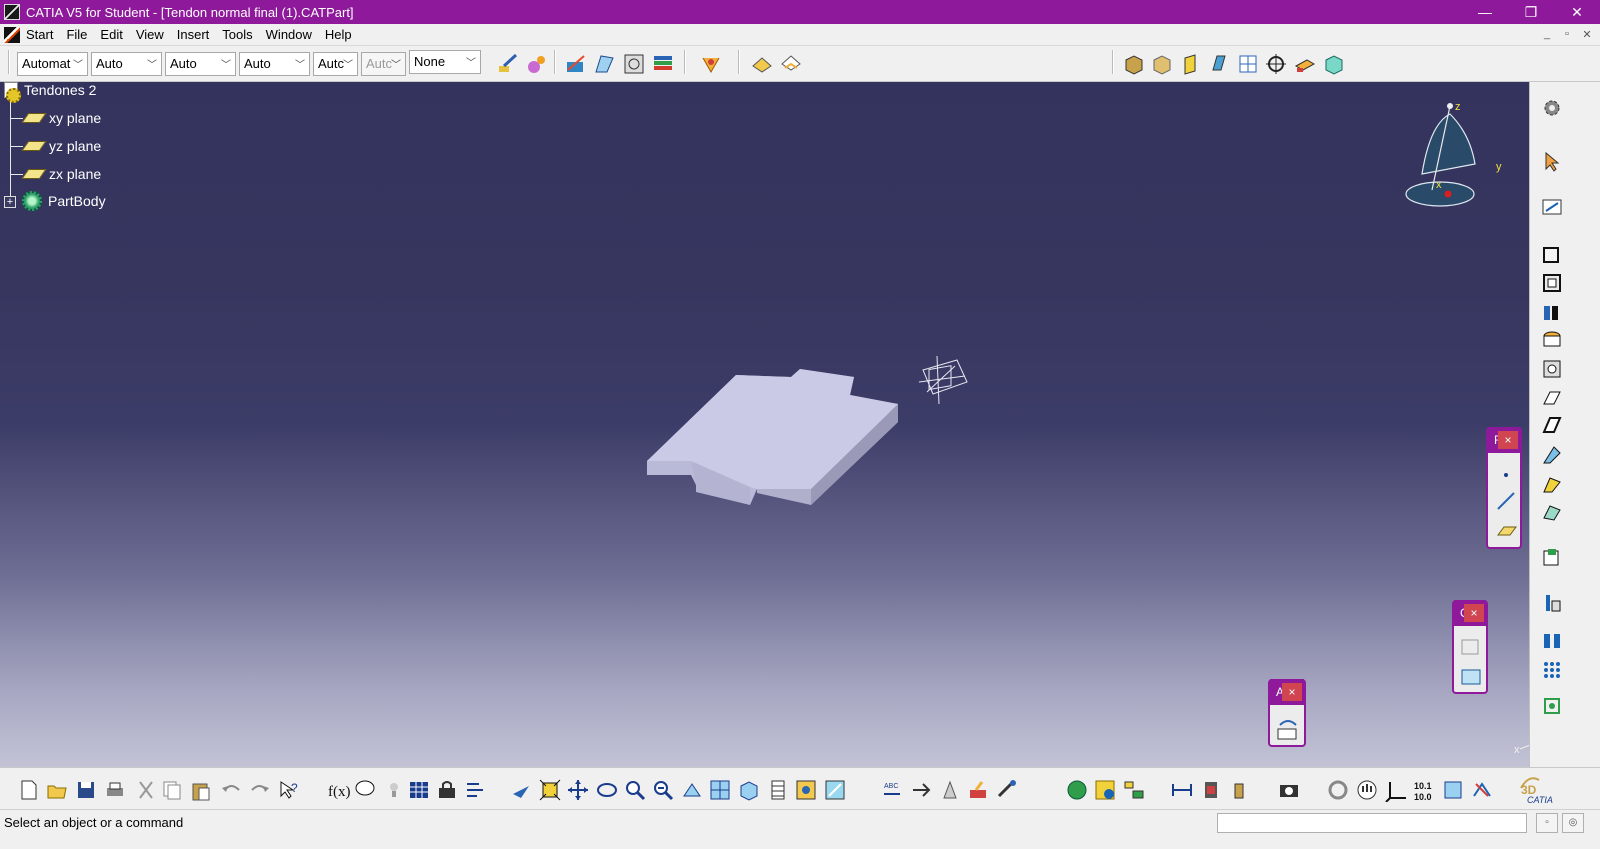  Describe the element at coordinates (1547, 34) in the screenshot. I see `doc-minimize-button: _` at that location.